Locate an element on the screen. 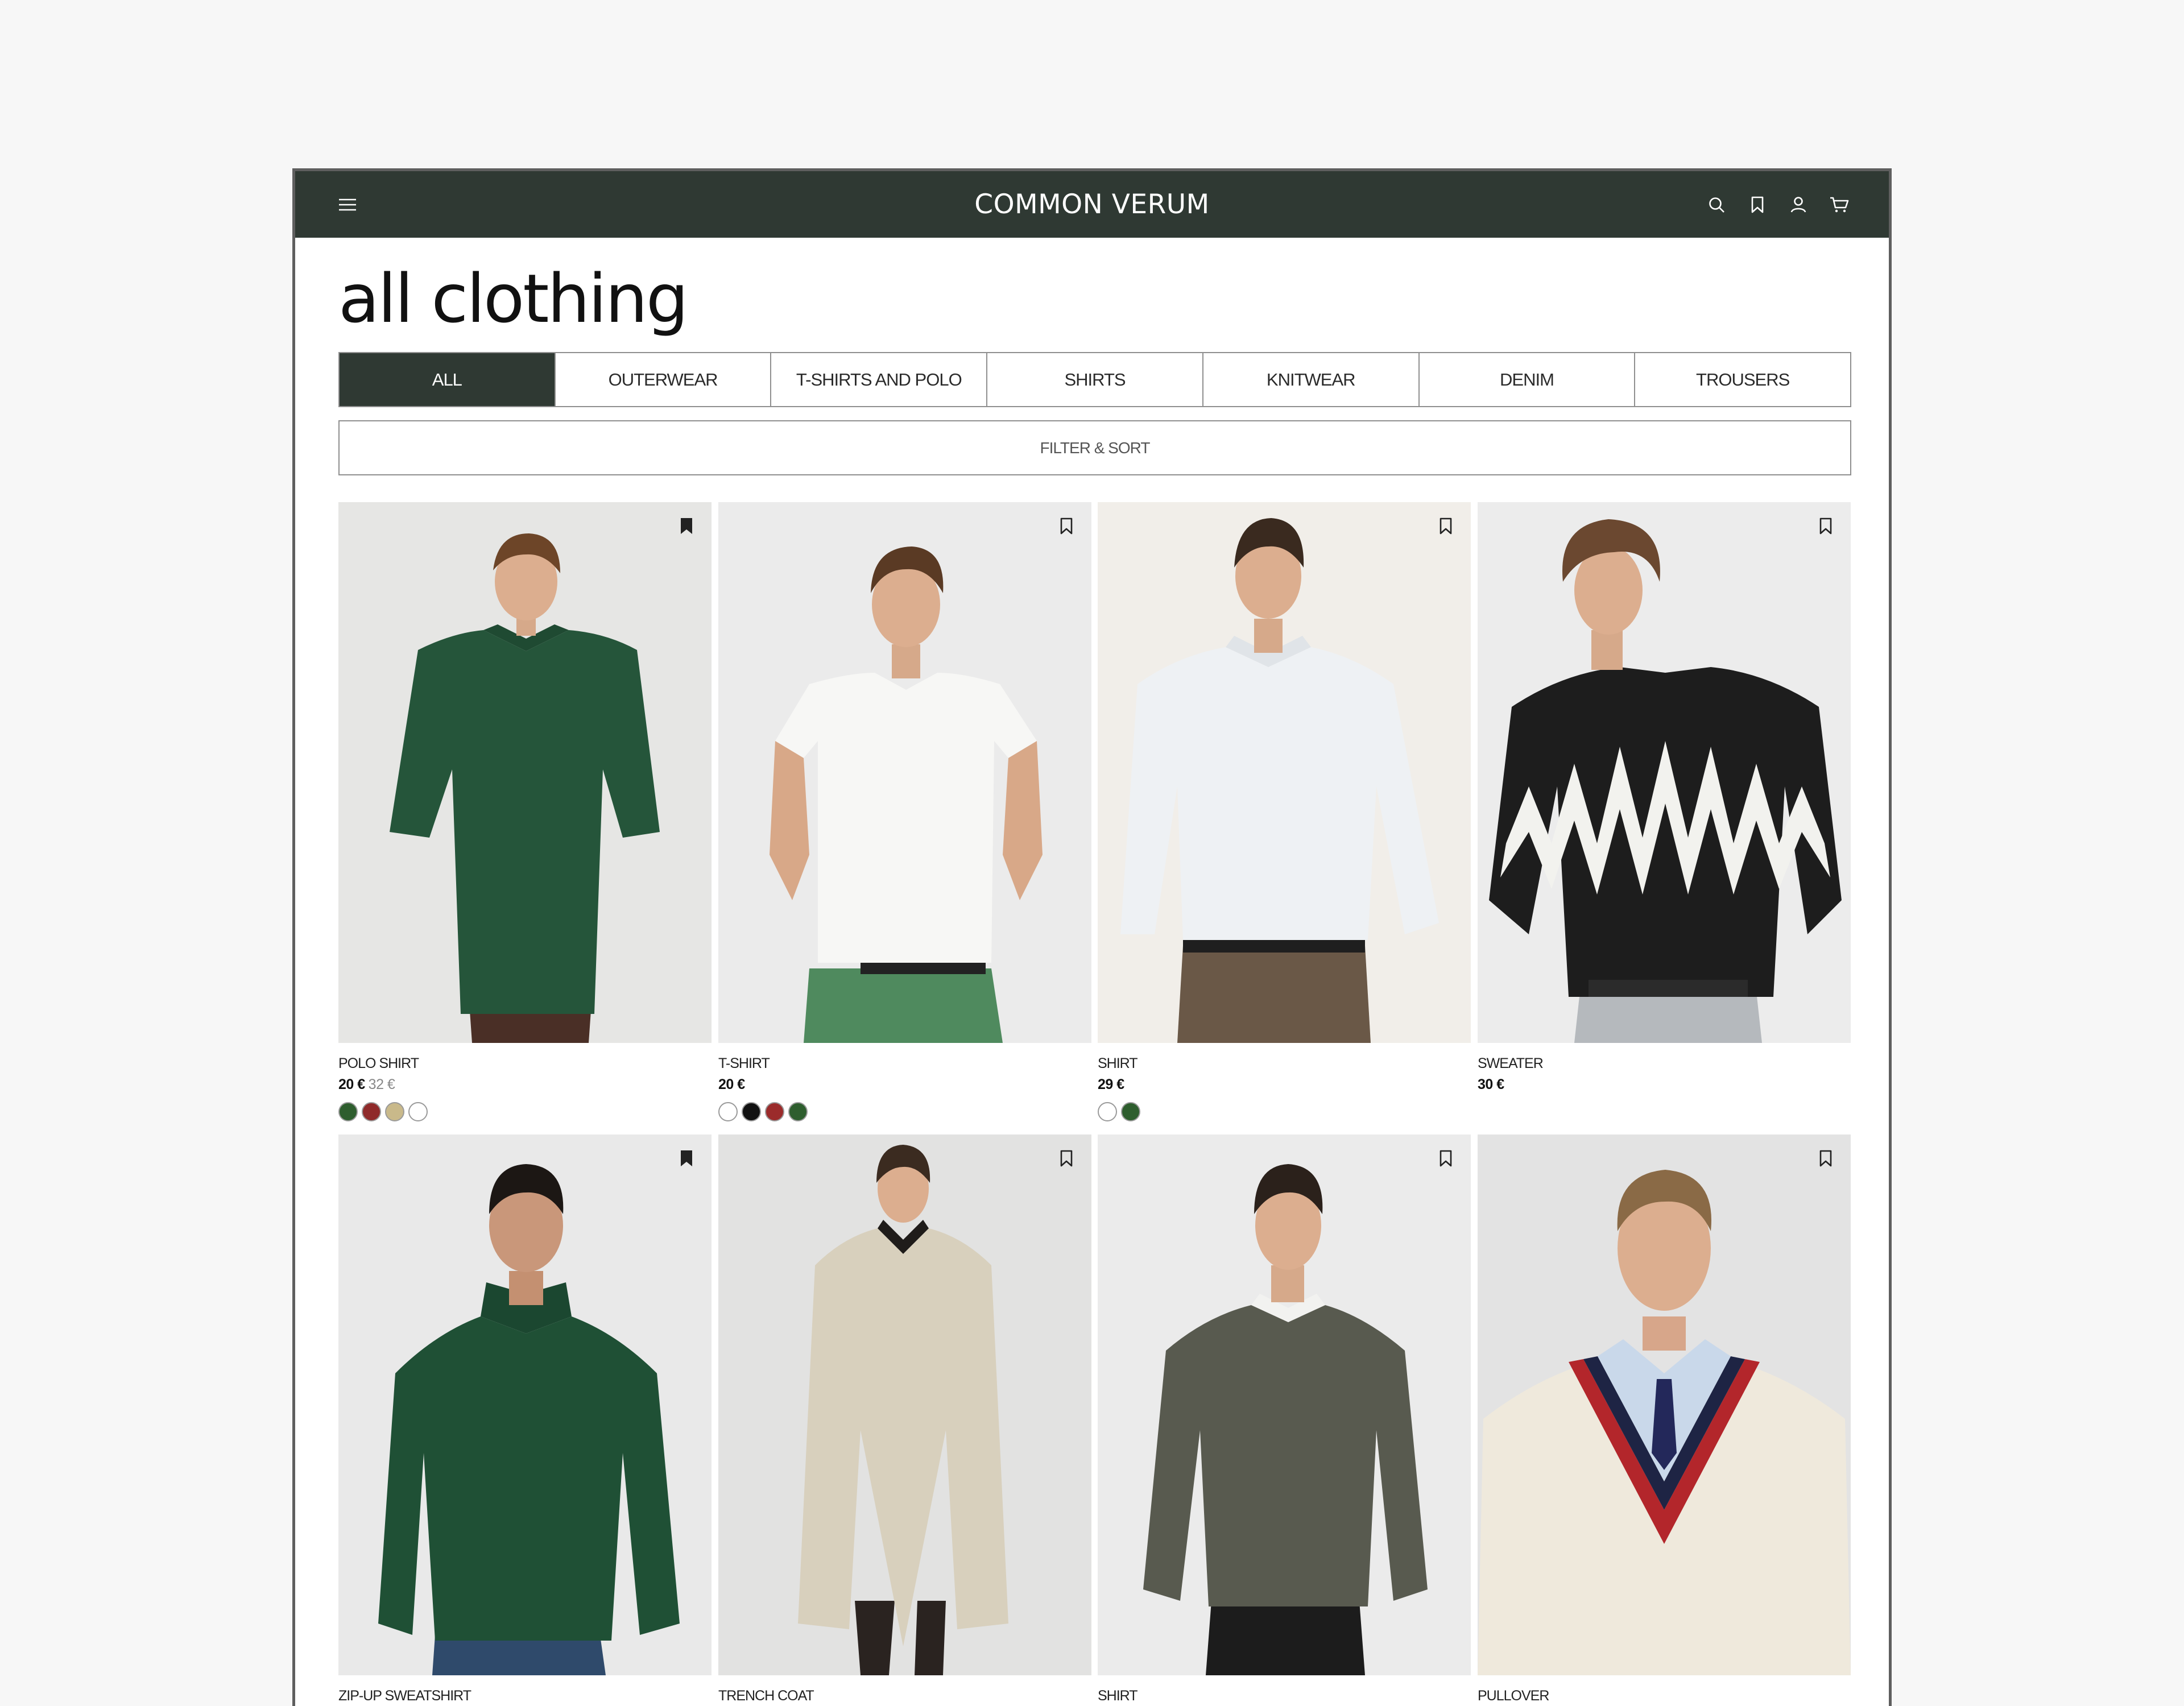 The width and height of the screenshot is (2184, 1706). product-price: 20 € is located at coordinates (904, 1084).